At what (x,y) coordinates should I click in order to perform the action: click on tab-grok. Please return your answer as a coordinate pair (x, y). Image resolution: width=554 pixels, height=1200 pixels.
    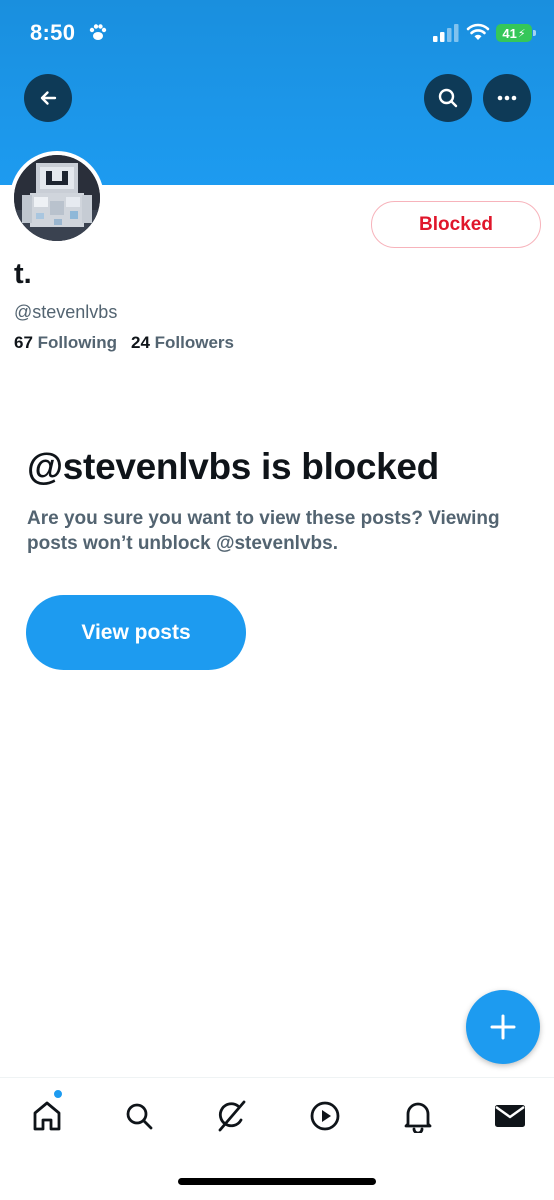
    Looking at the image, I should click on (232, 1116).